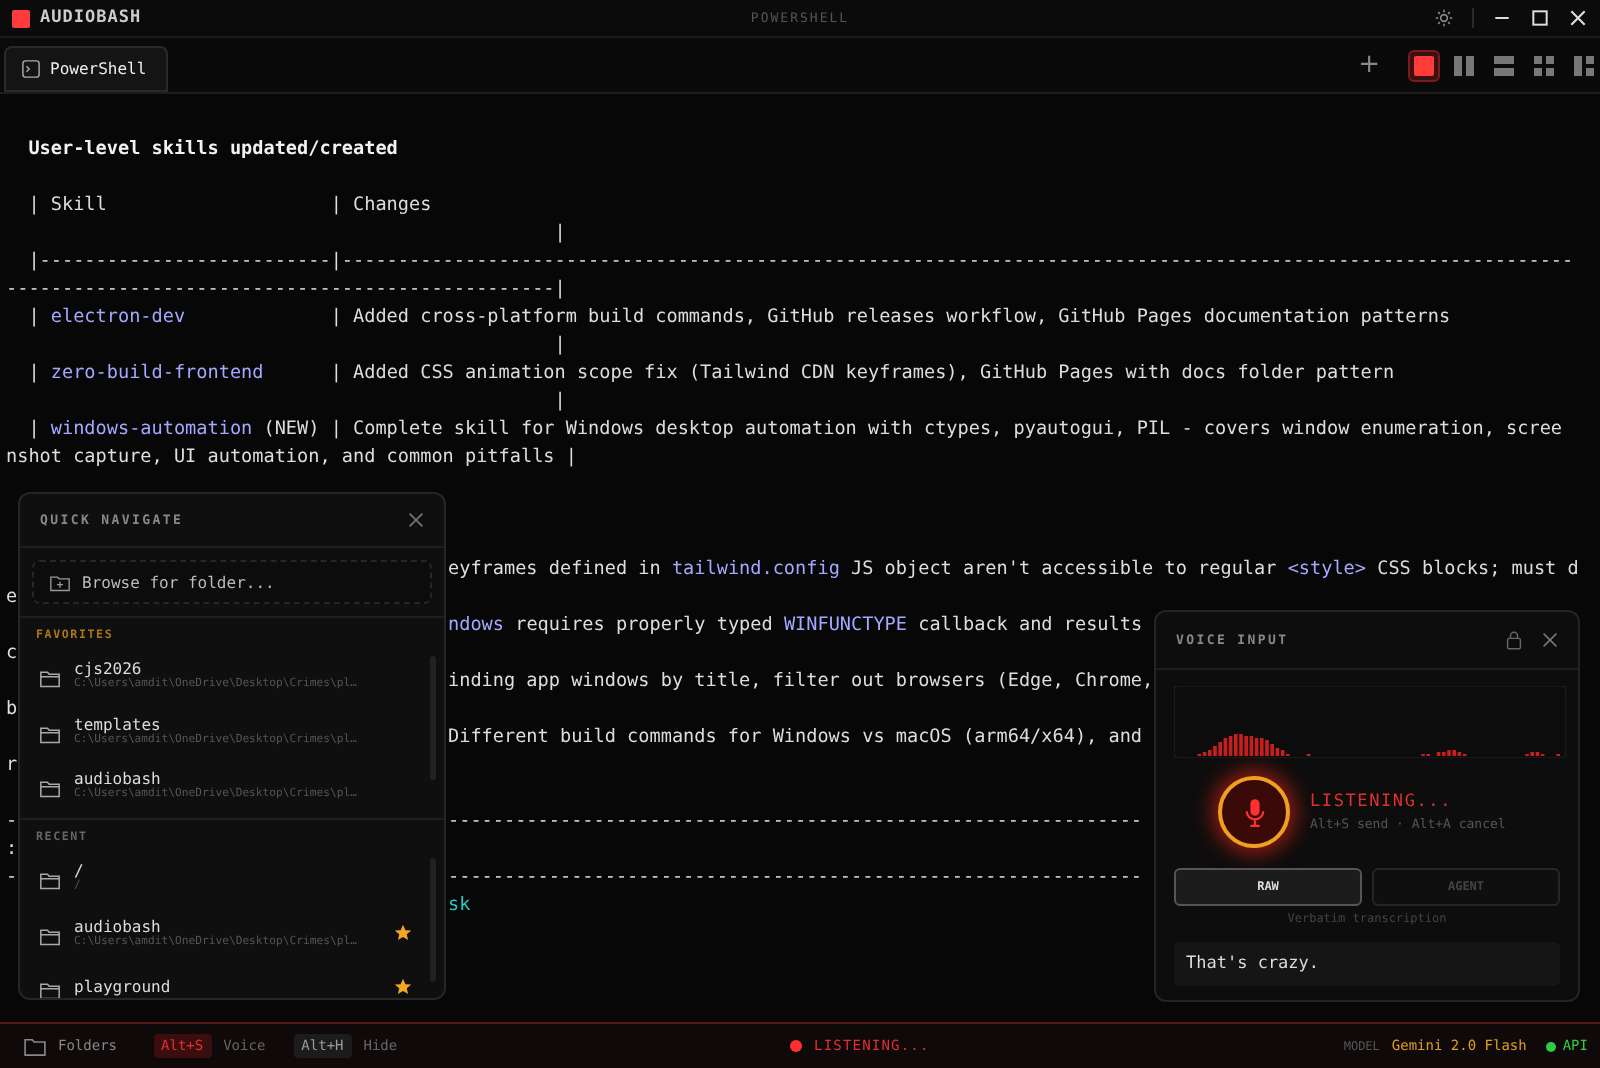 The height and width of the screenshot is (1068, 1600). What do you see at coordinates (738, 318) in the screenshot?
I see `terminal-line: | electron-dev | Added cross-platform build commands, GitHub releases workflow, GitHub Pages documentation patterns` at bounding box center [738, 318].